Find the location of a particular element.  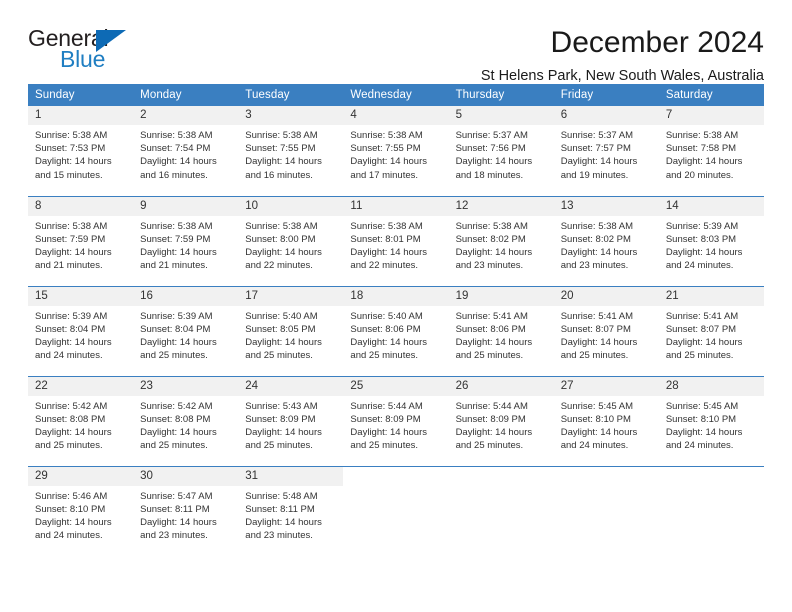

day-number: 7 is located at coordinates (711, 115).